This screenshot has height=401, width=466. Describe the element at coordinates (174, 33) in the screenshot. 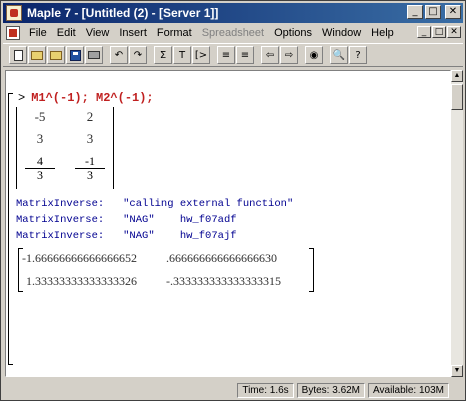

I see `menu-format: Format` at that location.